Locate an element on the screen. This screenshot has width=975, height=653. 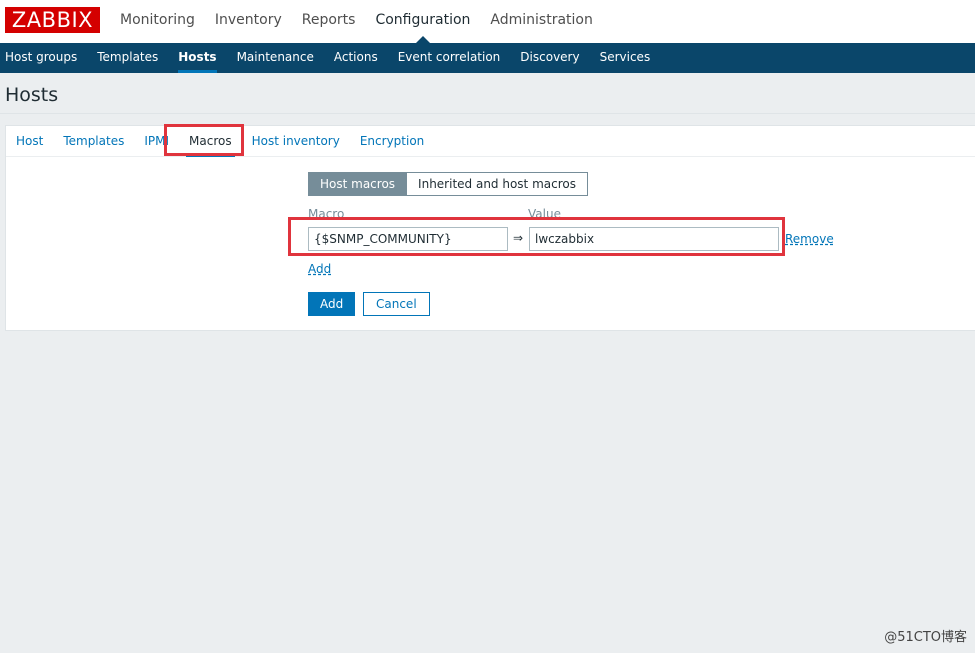
submenu-hosts: Hosts is located at coordinates (197, 58).